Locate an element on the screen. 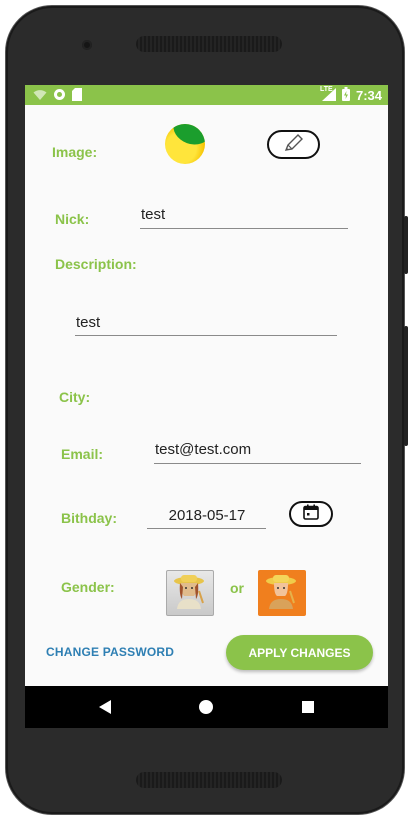 The width and height of the screenshot is (413, 818). gender-label: Gender: is located at coordinates (88, 587).